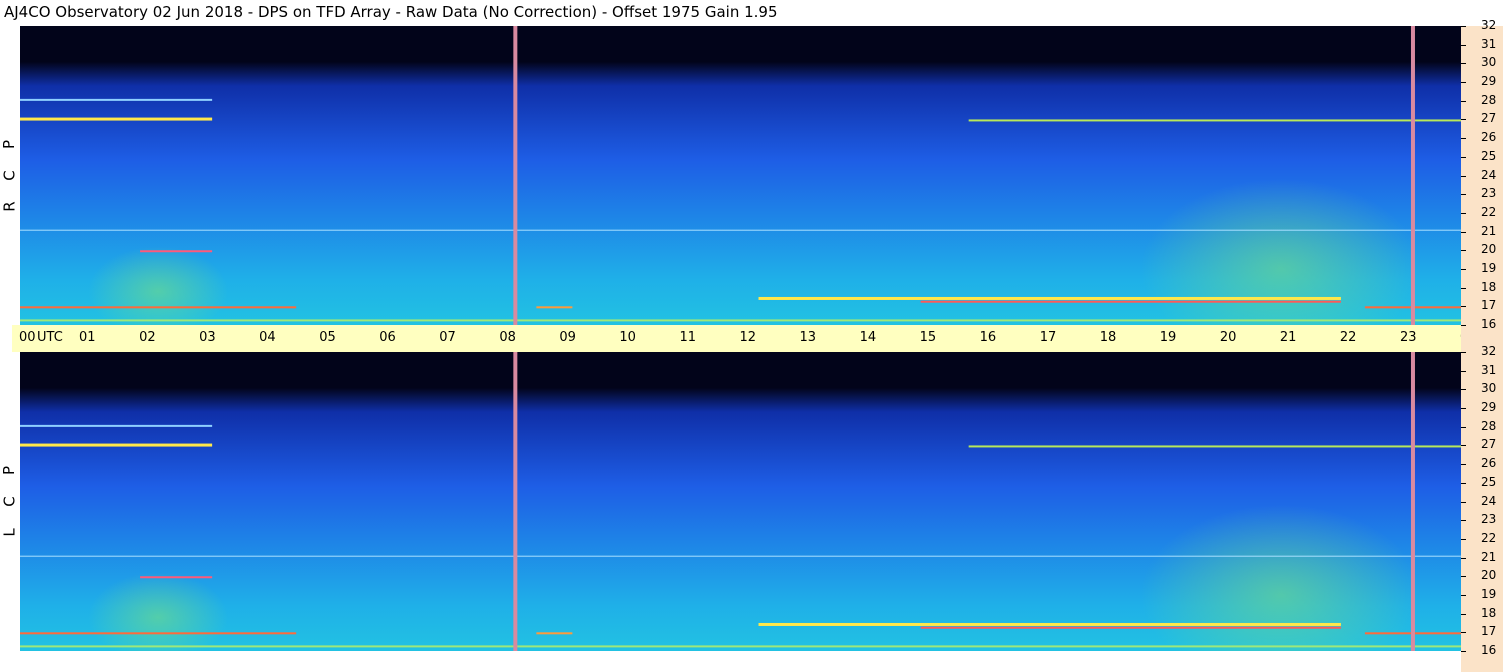  I want to click on time-tick-label: 16, so click(988, 337).